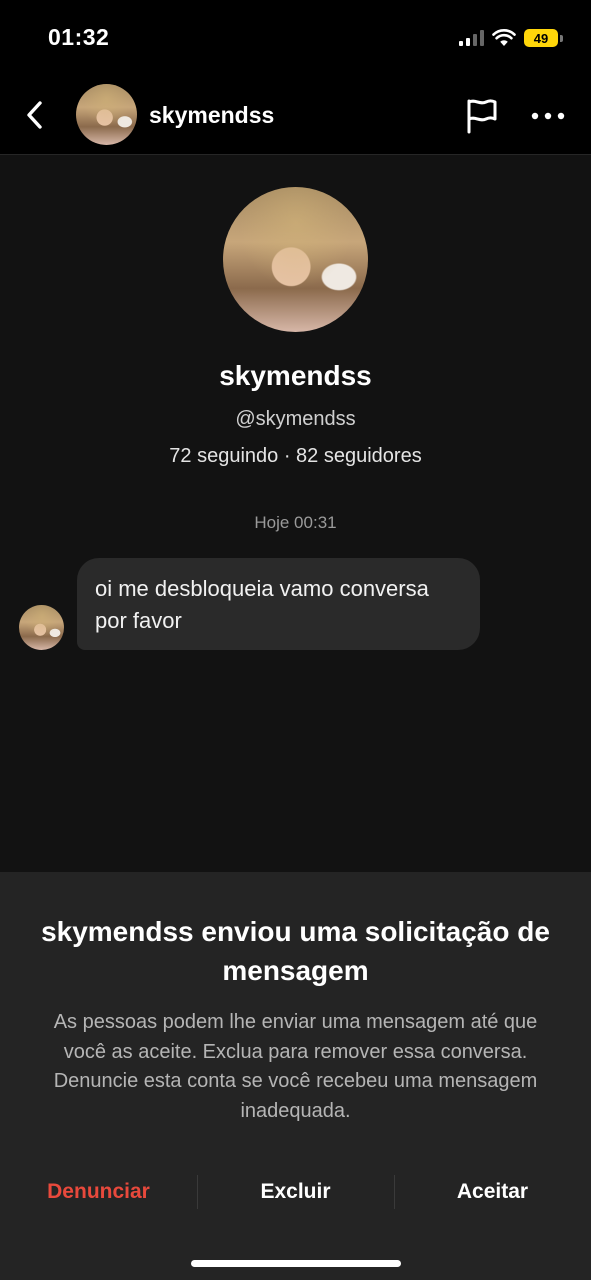  I want to click on wifi-icon, so click(504, 37).